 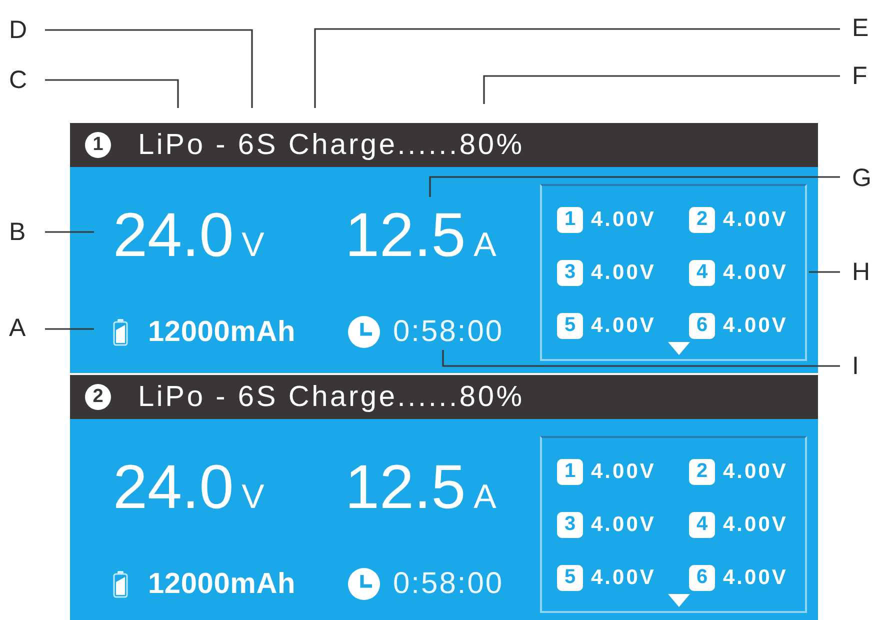 What do you see at coordinates (860, 76) in the screenshot?
I see `callout-label: F` at bounding box center [860, 76].